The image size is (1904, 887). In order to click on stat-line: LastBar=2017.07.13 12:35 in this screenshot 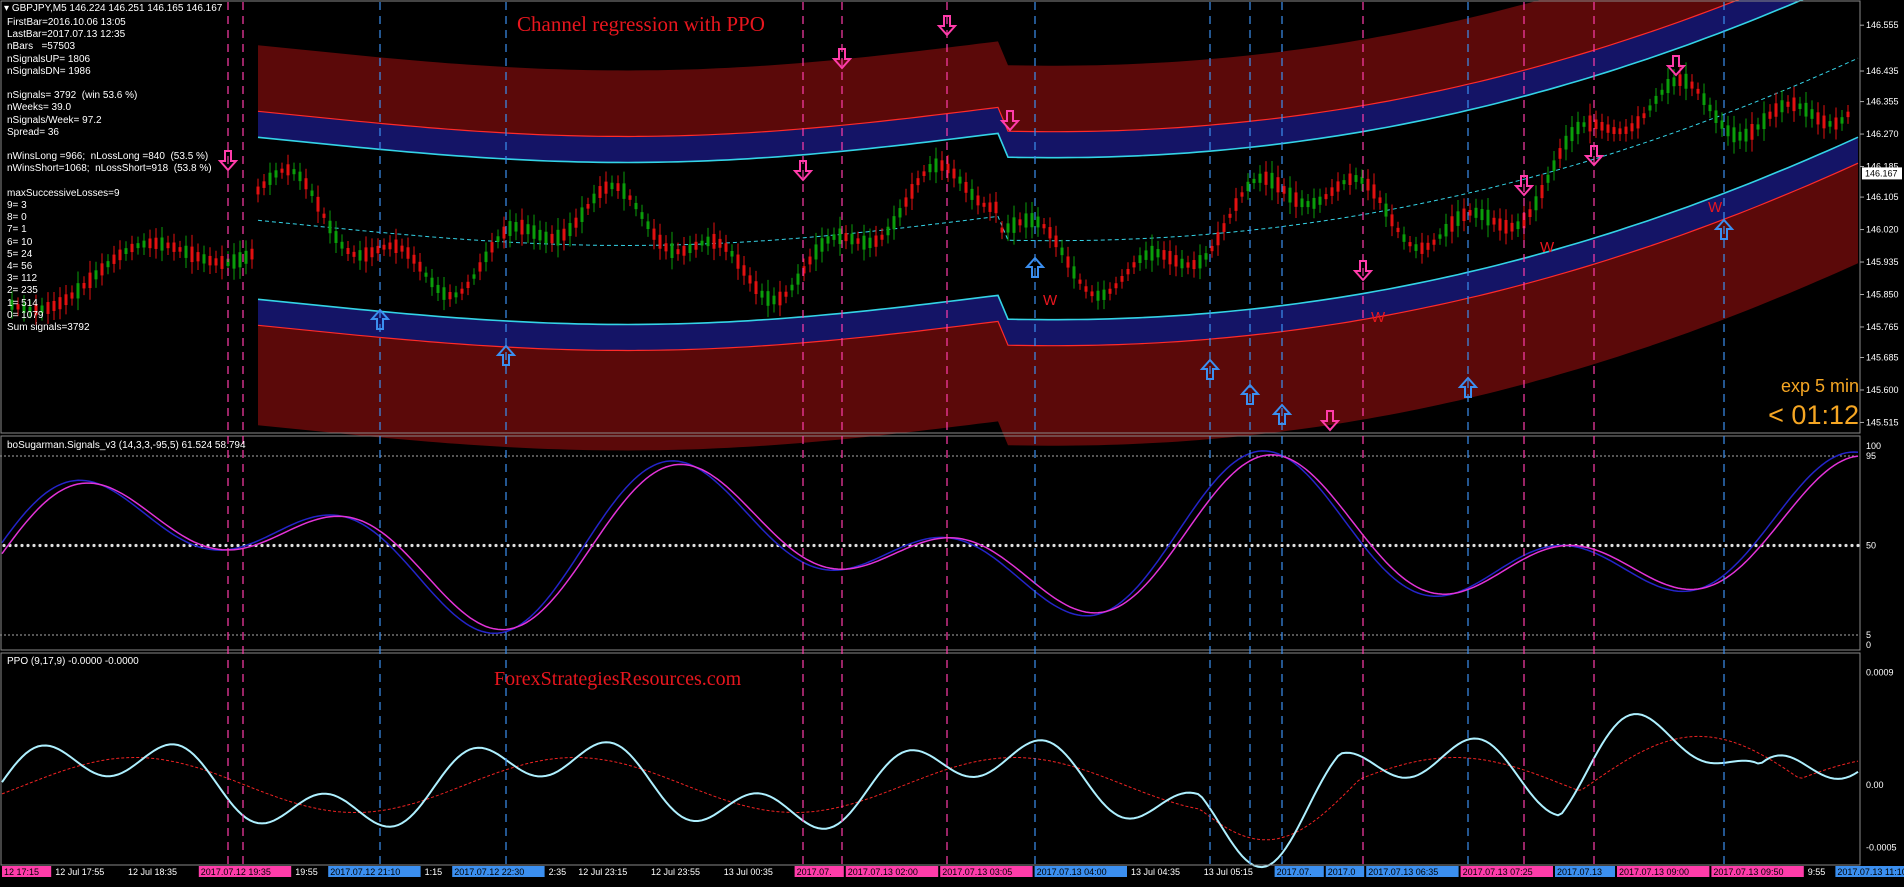, I will do `click(66, 35)`.